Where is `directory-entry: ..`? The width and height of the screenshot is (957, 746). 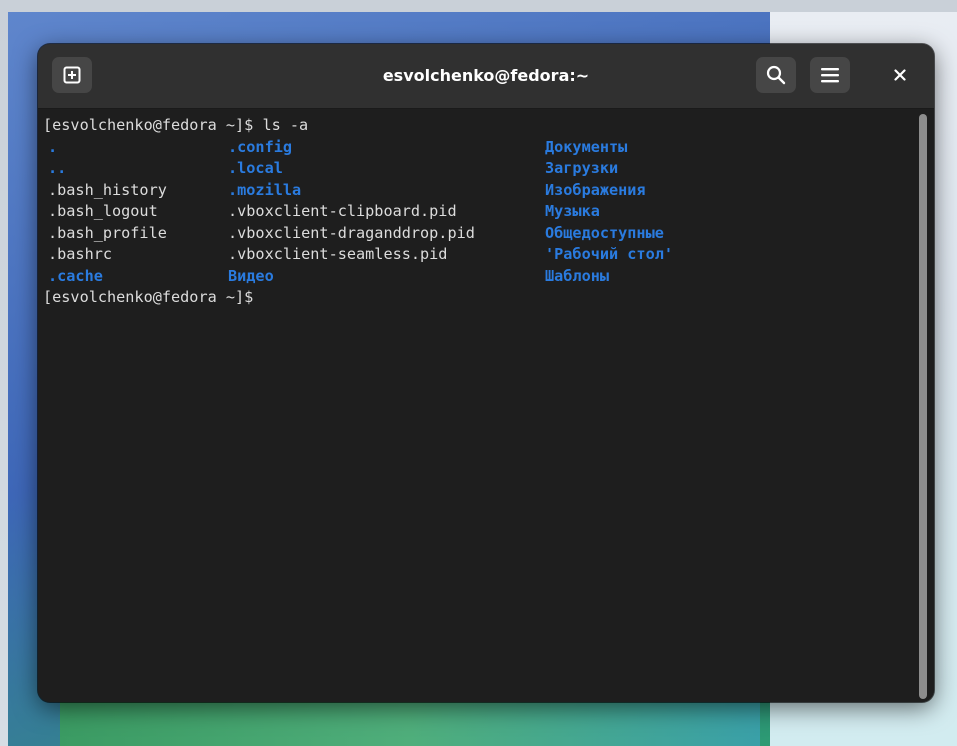 directory-entry: .. is located at coordinates (57, 168).